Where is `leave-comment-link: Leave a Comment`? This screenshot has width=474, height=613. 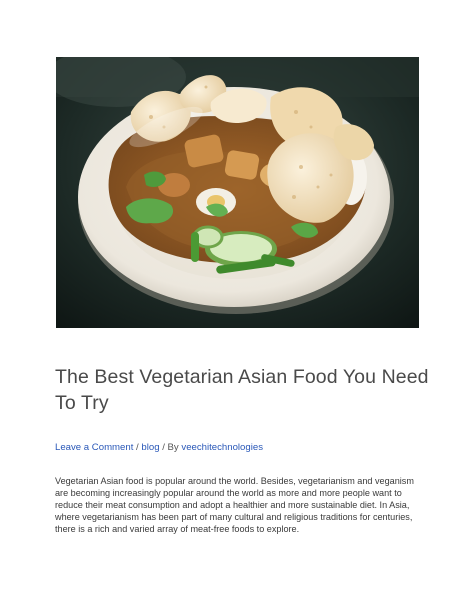
leave-comment-link: Leave a Comment is located at coordinates (94, 447).